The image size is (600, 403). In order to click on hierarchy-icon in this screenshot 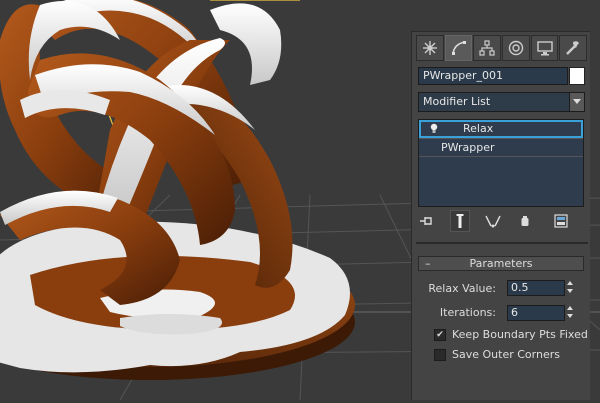, I will do `click(487, 48)`.